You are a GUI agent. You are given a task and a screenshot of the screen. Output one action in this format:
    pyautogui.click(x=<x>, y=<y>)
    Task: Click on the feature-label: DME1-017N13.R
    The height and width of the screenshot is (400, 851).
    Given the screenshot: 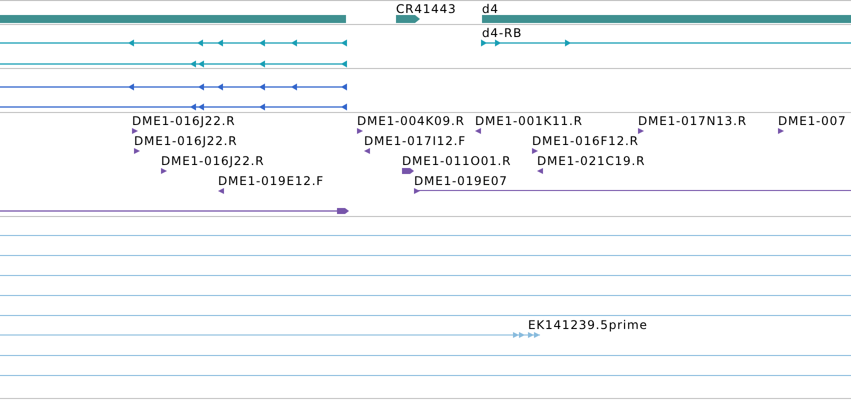 What is the action you would take?
    pyautogui.click(x=692, y=121)
    